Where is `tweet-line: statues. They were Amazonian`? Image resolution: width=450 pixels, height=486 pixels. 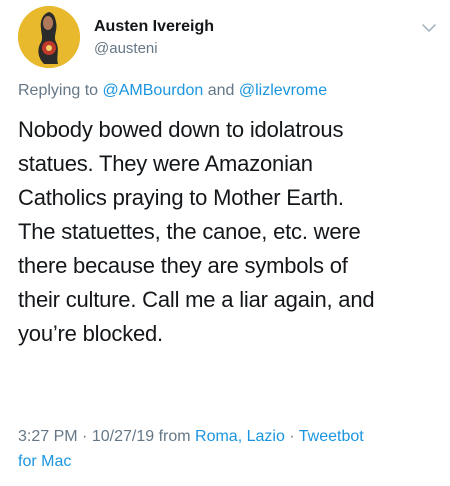 tweet-line: statues. They were Amazonian is located at coordinates (165, 163).